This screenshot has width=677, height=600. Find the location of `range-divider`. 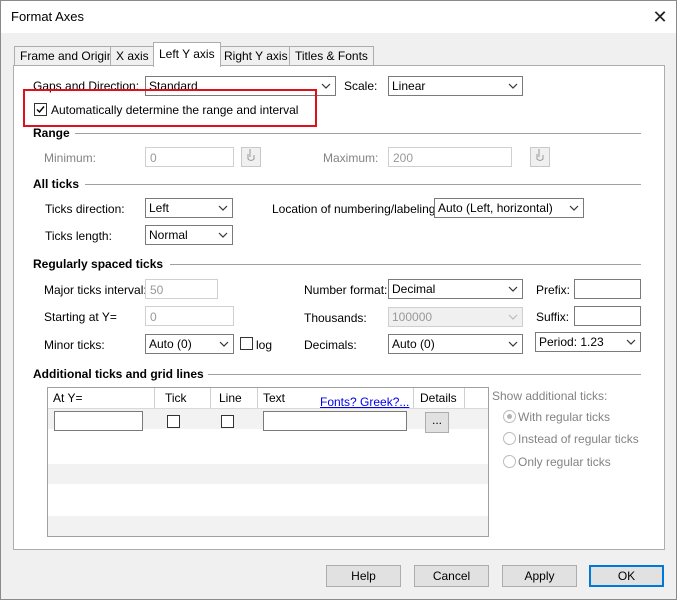

range-divider is located at coordinates (358, 133).